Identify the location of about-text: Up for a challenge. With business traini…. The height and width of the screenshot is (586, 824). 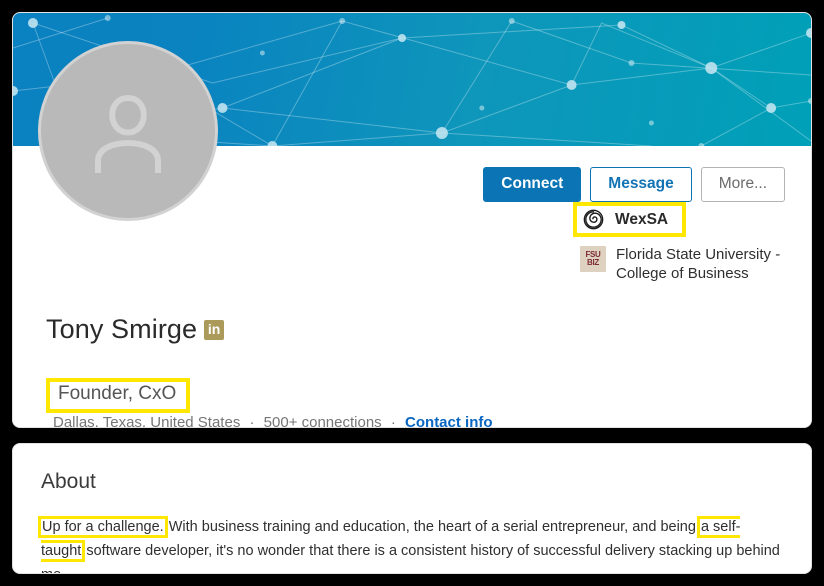
(411, 544).